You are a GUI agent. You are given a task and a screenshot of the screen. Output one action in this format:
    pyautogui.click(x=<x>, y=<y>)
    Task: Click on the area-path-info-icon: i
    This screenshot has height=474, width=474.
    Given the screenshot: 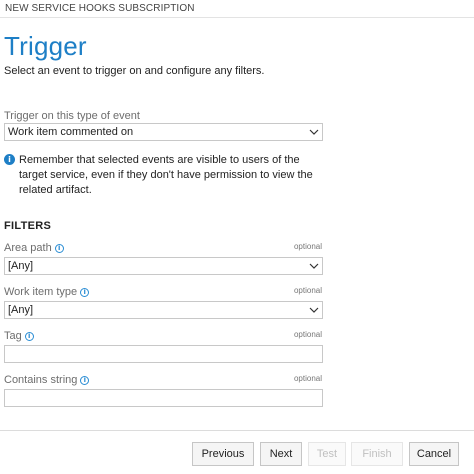 What is the action you would take?
    pyautogui.click(x=59, y=248)
    